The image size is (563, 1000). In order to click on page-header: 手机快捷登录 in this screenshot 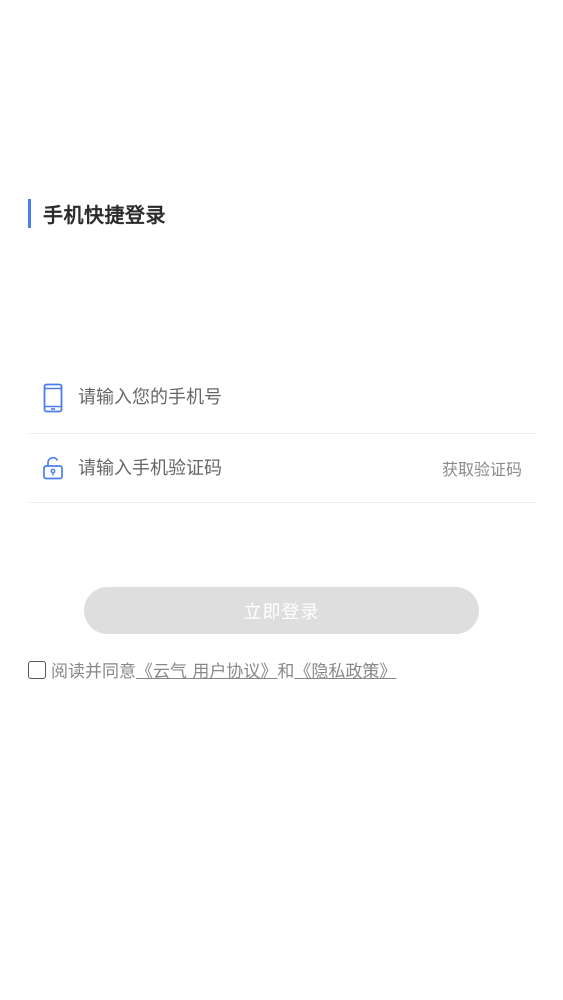, I will do `click(97, 213)`.